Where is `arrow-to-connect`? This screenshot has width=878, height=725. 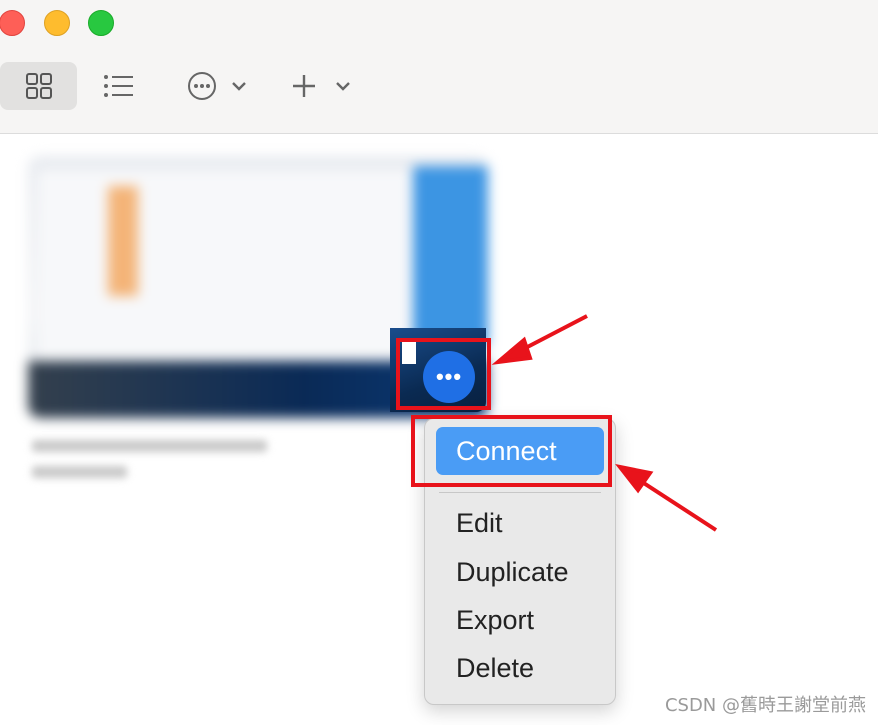
arrow-to-connect is located at coordinates (666, 497).